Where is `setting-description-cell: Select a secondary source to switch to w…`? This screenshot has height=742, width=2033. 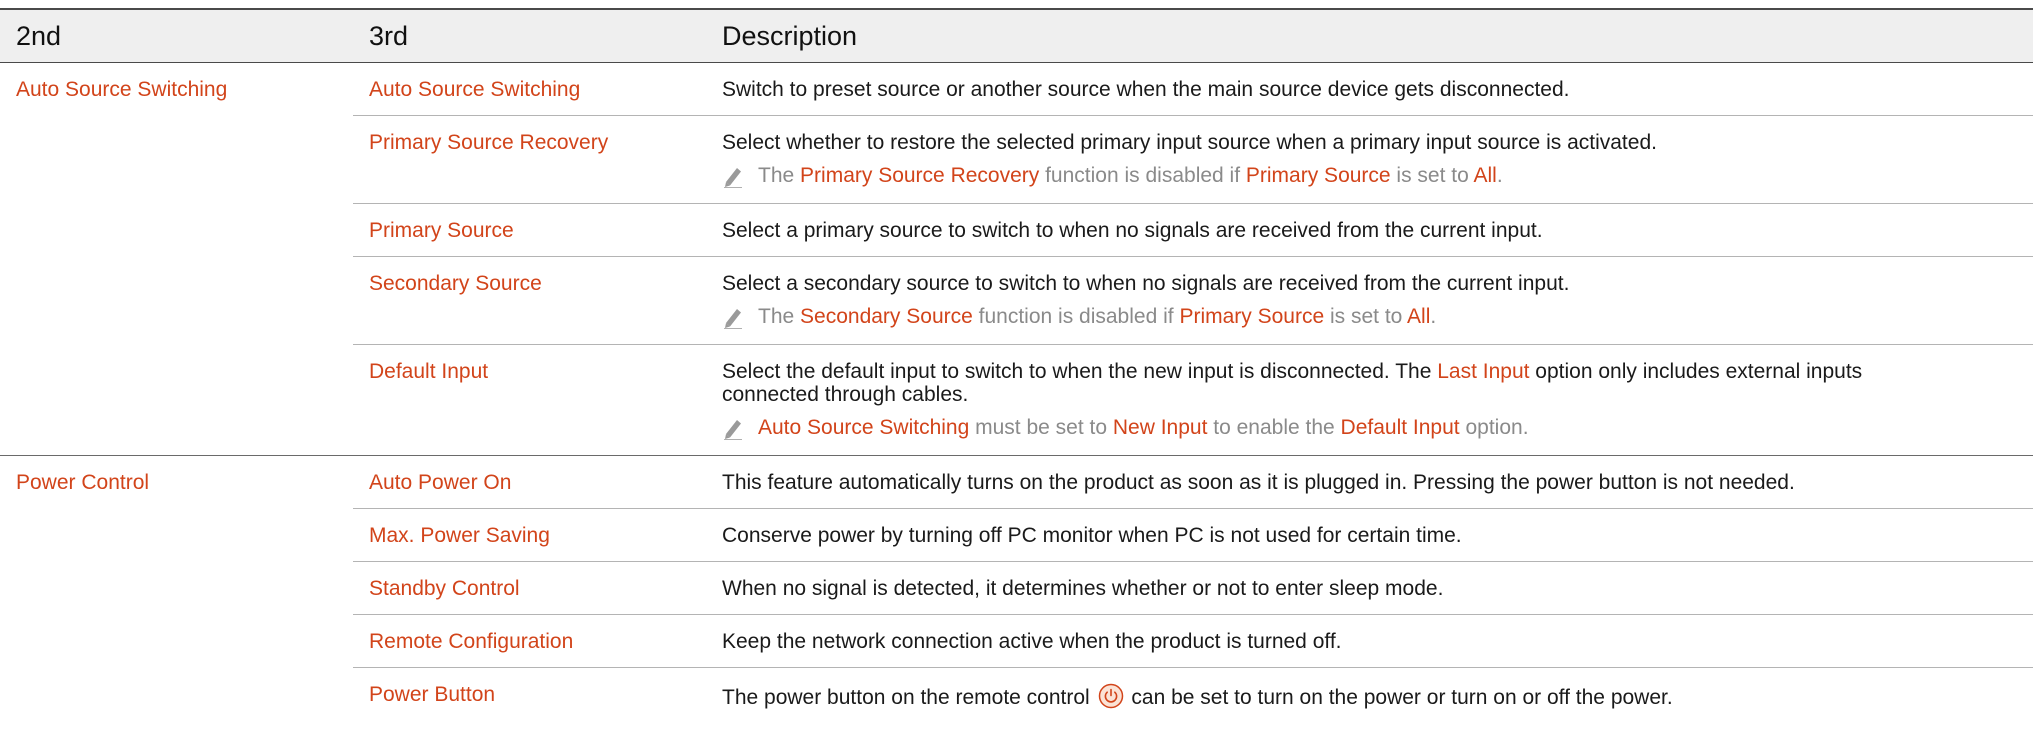 setting-description-cell: Select a secondary source to switch to w… is located at coordinates (1369, 300).